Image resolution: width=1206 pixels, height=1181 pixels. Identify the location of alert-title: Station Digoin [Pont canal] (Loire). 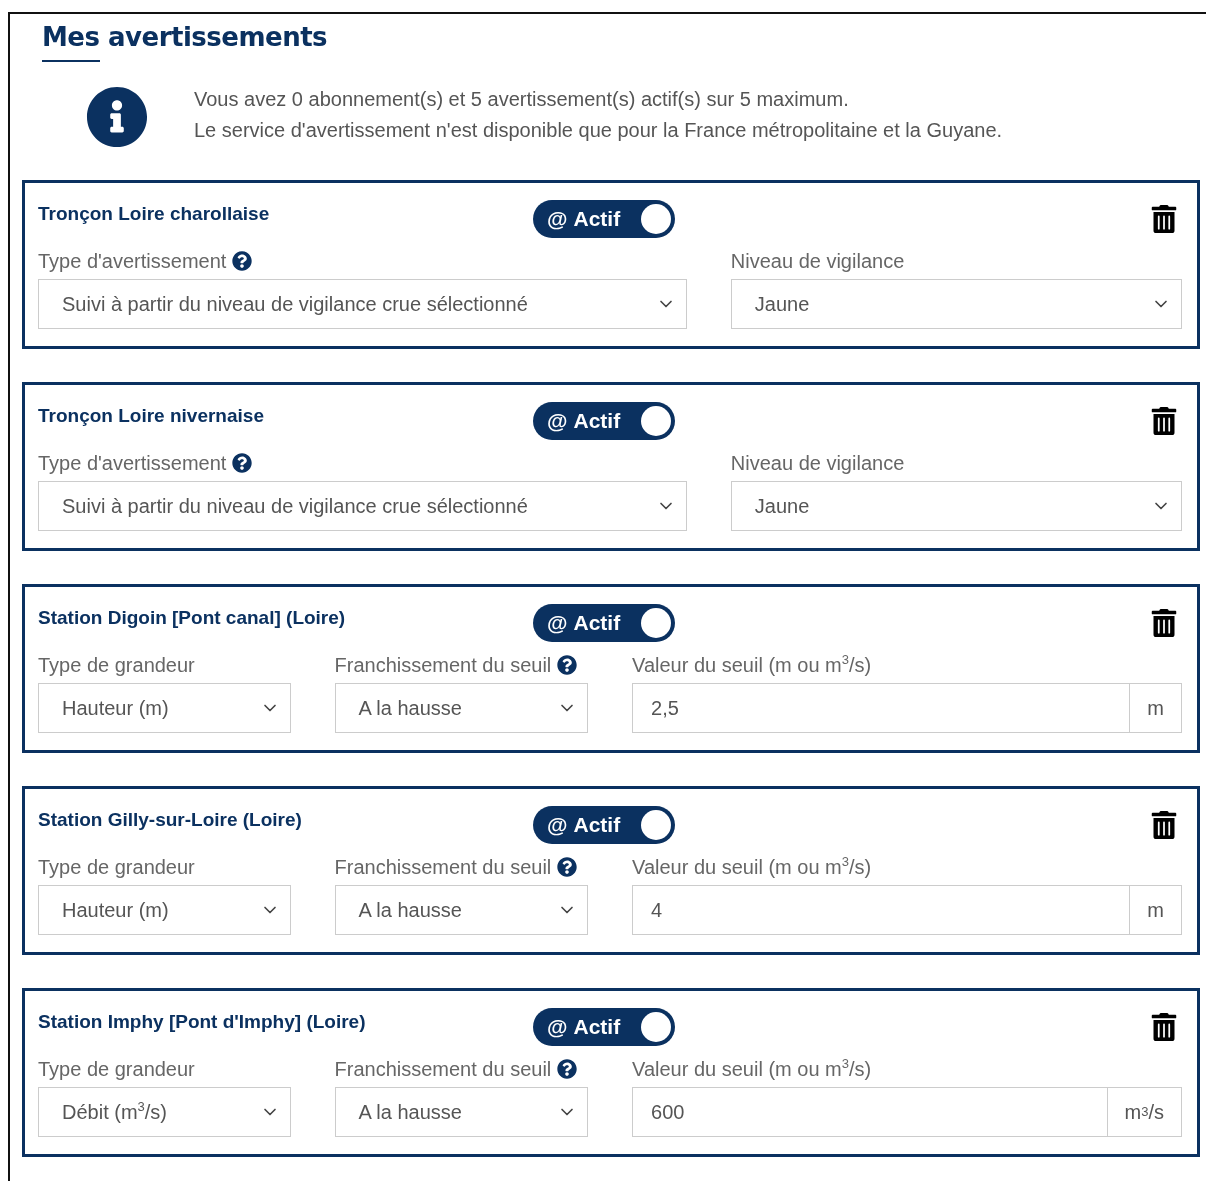
(192, 617).